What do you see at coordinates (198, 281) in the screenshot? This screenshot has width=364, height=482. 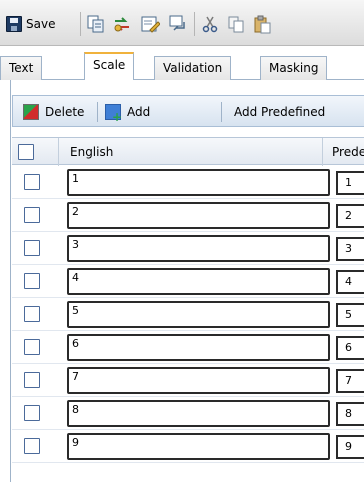 I see `english-input: 4` at bounding box center [198, 281].